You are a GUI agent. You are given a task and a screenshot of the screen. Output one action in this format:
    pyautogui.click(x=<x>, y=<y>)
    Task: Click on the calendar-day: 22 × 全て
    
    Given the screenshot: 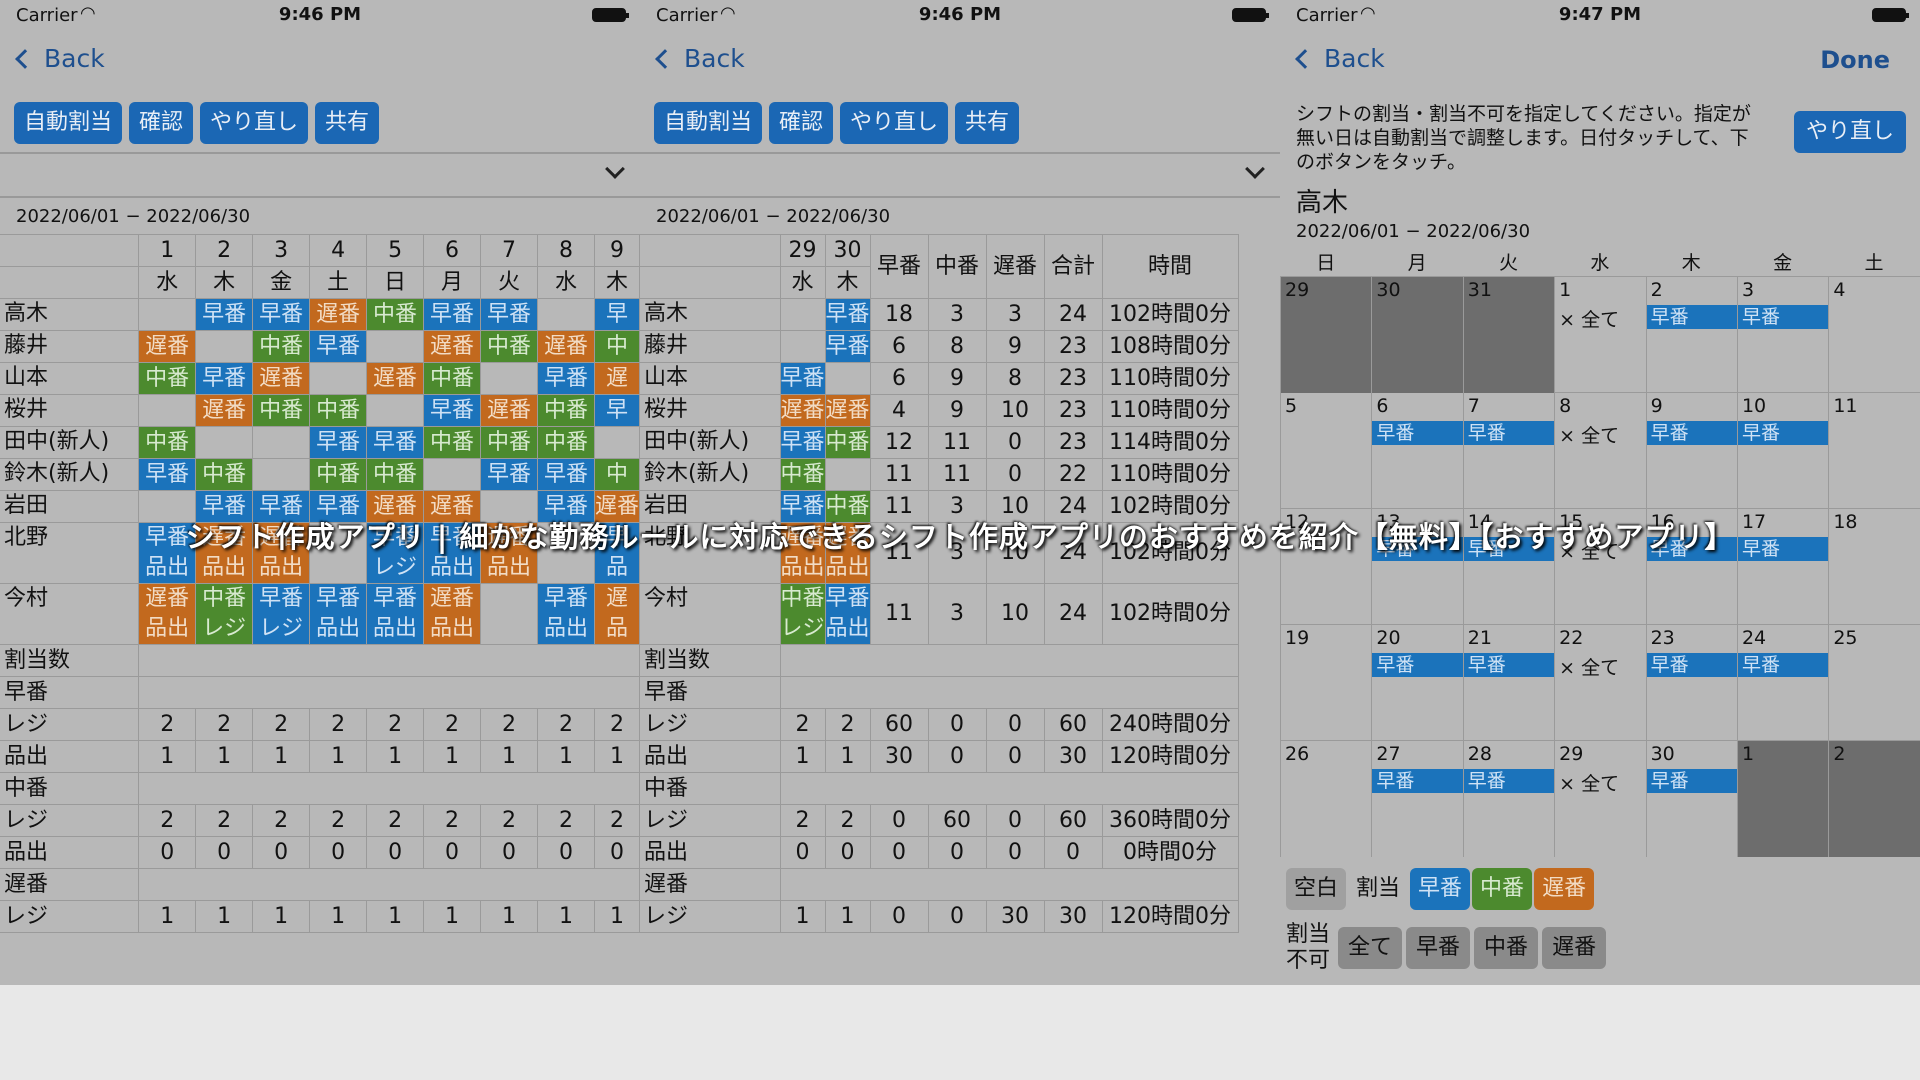 What is the action you would take?
    pyautogui.click(x=1599, y=683)
    